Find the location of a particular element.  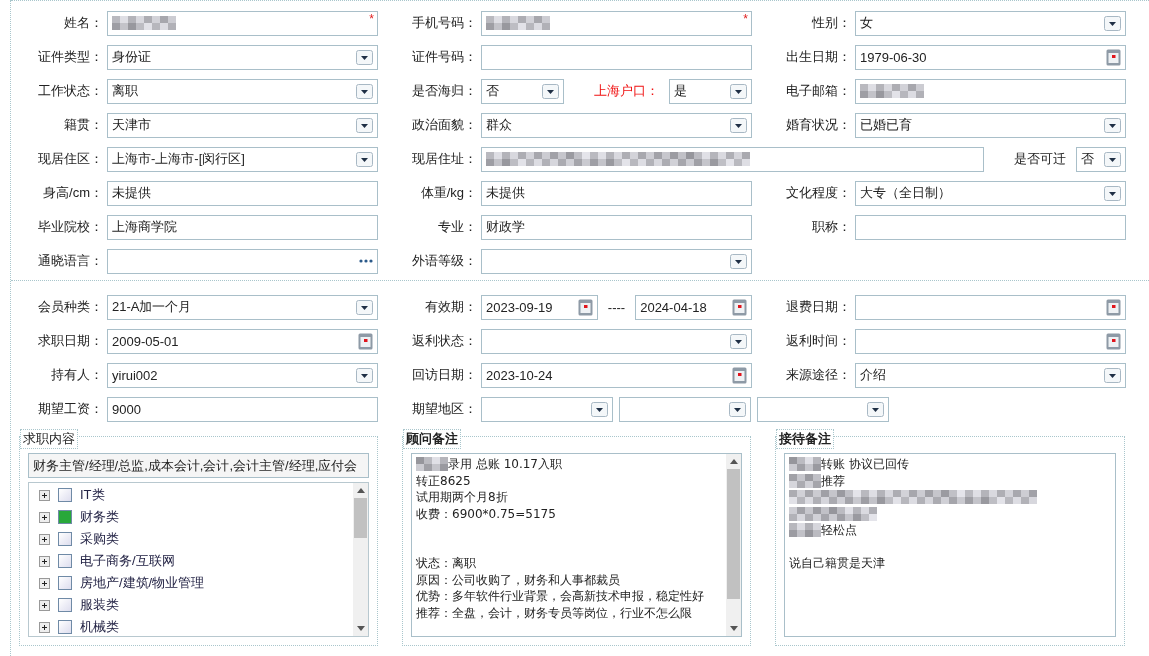

dropdown: 21-A加一个月 is located at coordinates (242, 307).